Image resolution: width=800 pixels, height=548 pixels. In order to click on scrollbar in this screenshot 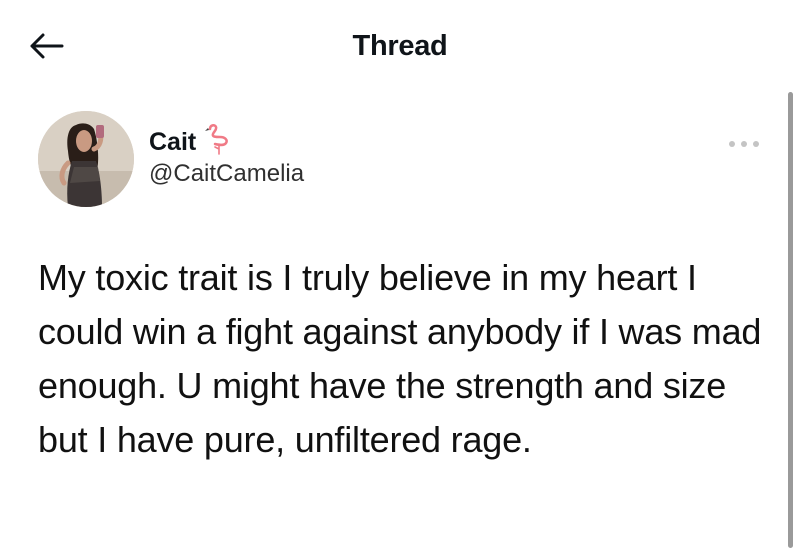, I will do `click(790, 320)`.